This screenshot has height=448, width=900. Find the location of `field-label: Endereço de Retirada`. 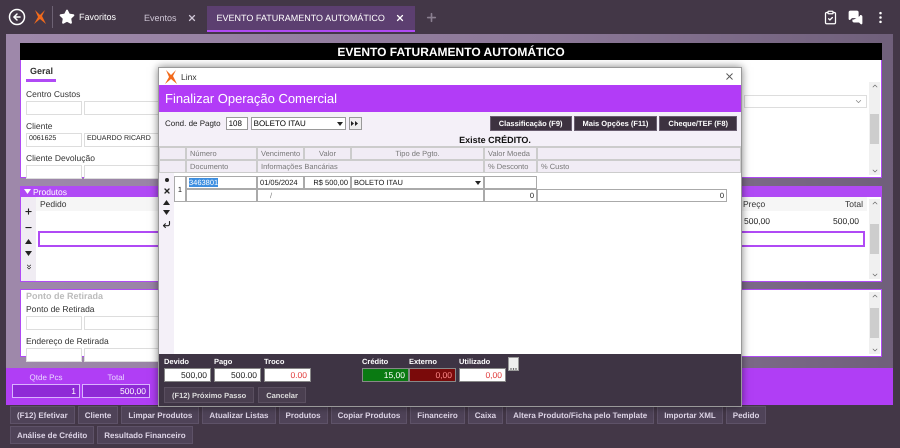

field-label: Endereço de Retirada is located at coordinates (67, 341).